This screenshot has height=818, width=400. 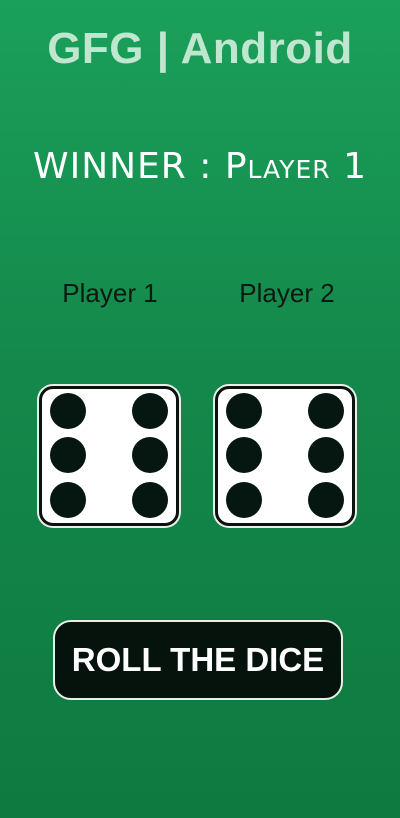 What do you see at coordinates (200, 48) in the screenshot?
I see `app-title: GFG | Android` at bounding box center [200, 48].